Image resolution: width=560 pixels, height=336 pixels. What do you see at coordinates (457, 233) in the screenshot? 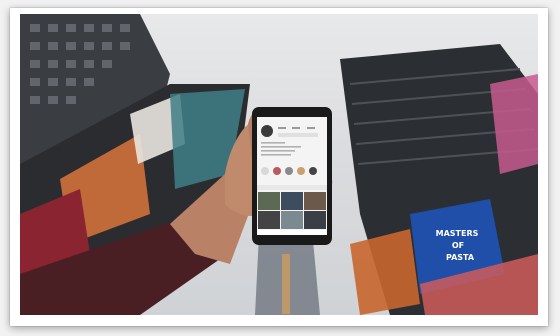
I see `billboard-text-line1: MASTERS` at bounding box center [457, 233].